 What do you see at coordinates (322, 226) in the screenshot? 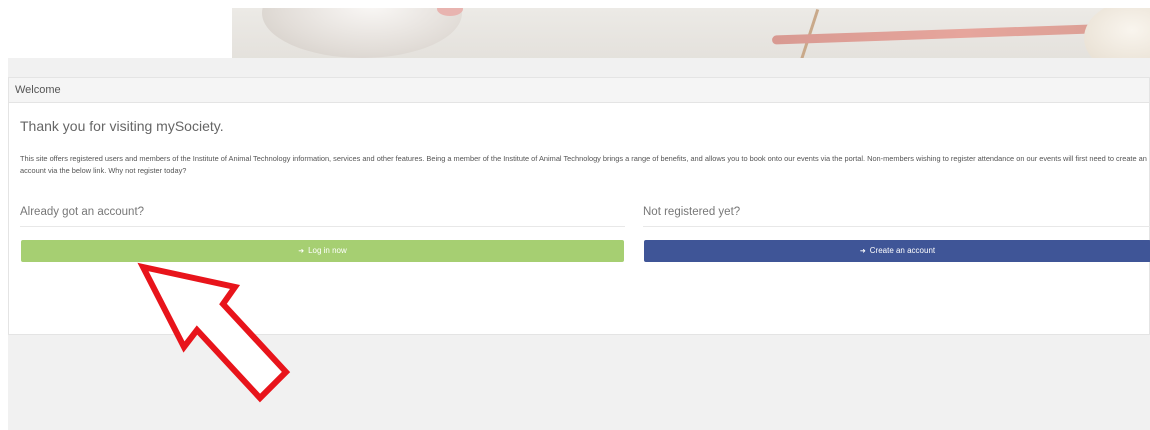
I see `login-divider` at bounding box center [322, 226].